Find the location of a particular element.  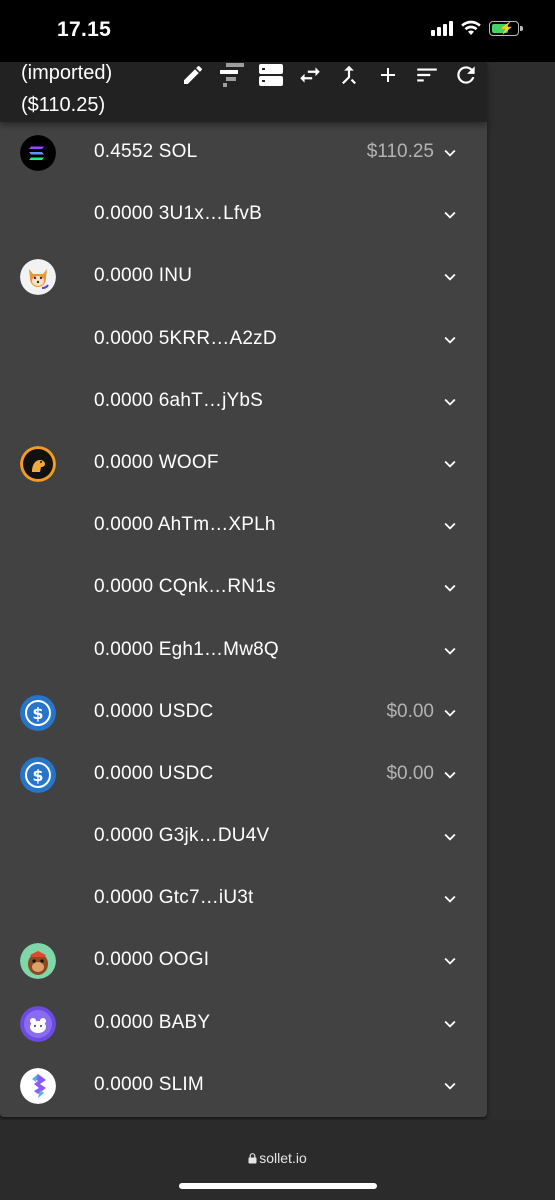

page-background is located at coordinates (521, 591).